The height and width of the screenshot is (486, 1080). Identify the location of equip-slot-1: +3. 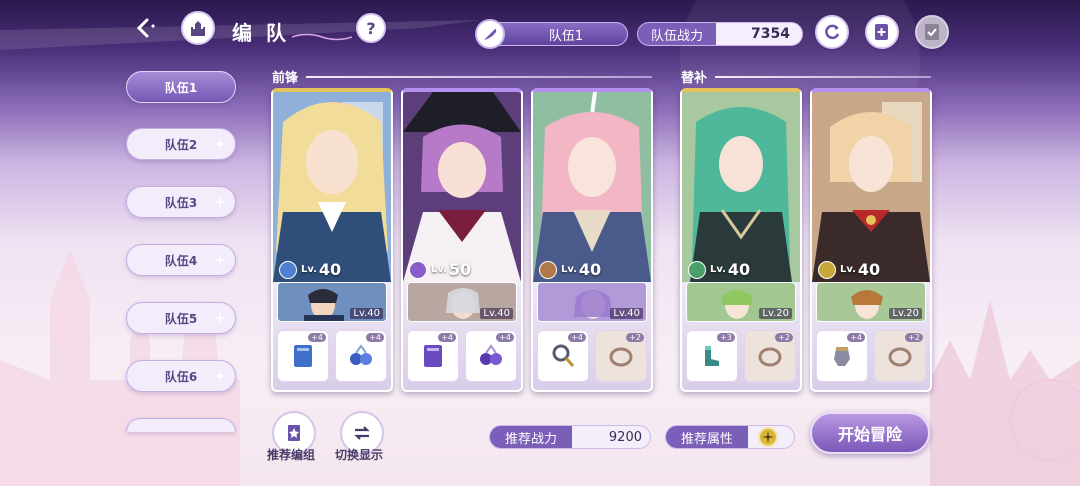
(712, 356).